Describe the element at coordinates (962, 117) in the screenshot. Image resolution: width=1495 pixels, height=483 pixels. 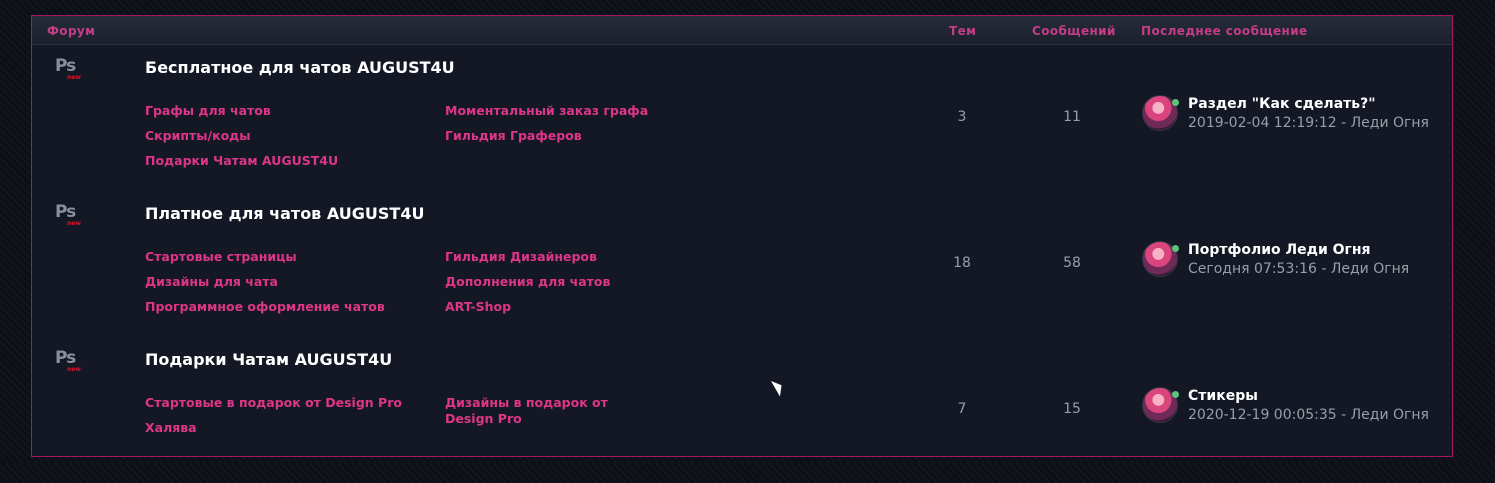
I see `topics-count: 3` at that location.